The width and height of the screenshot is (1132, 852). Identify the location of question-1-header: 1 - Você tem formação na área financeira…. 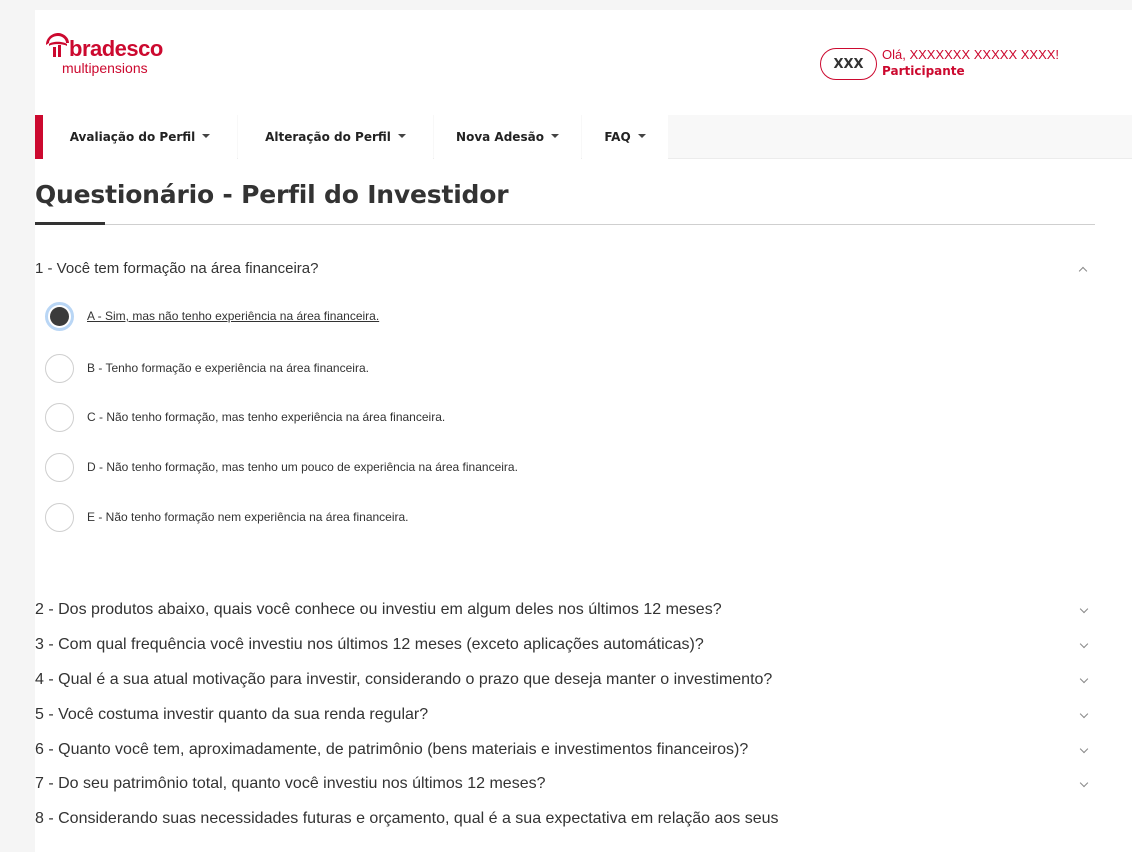
(565, 272).